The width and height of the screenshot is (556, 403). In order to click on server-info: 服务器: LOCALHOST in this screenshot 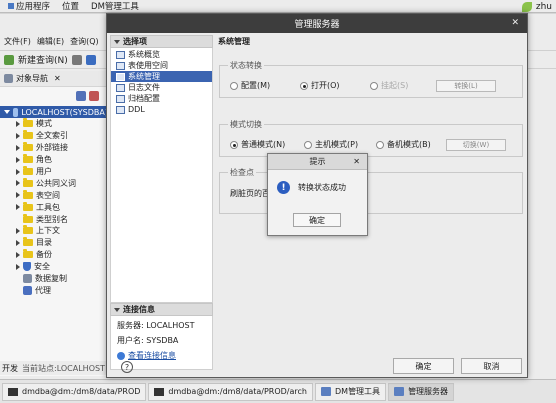, I will do `click(156, 325)`.